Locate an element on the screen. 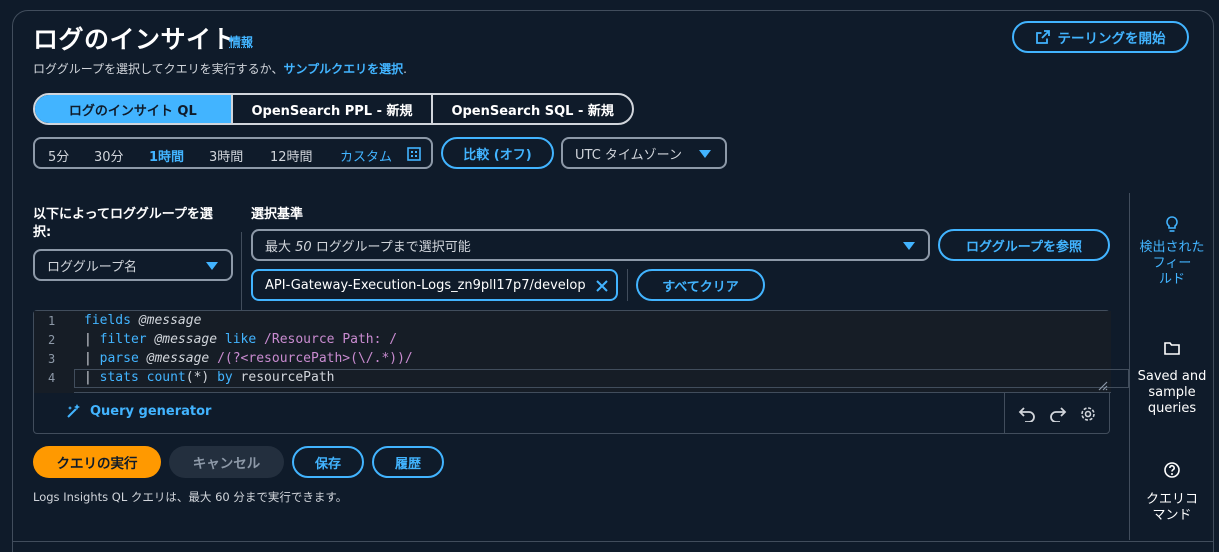 This screenshot has width=1219, height=552. line-number: 4 is located at coordinates (52, 378).